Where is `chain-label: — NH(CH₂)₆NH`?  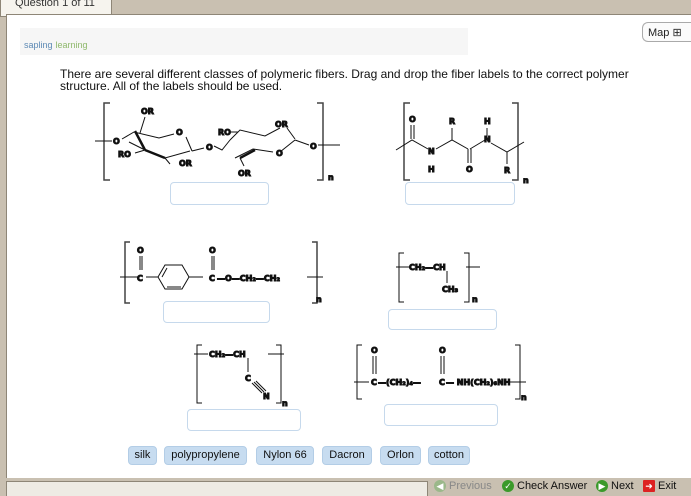 chain-label: — NH(CH₂)₆NH is located at coordinates (478, 382).